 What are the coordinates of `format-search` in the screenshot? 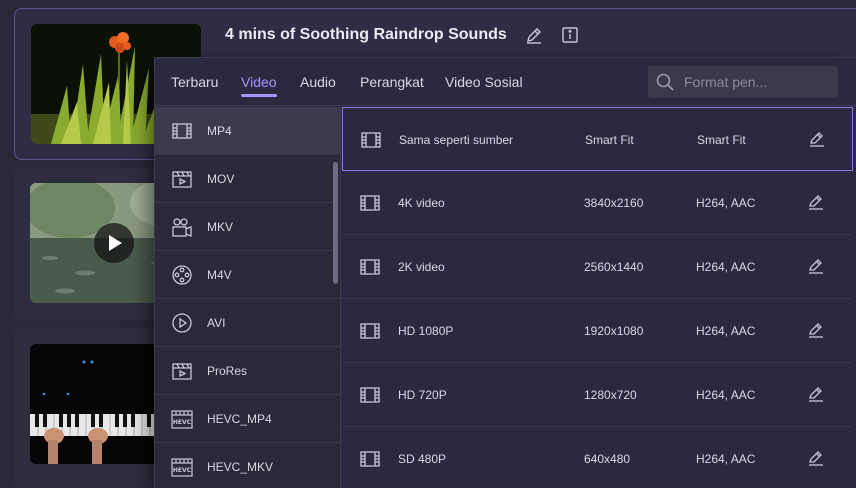 It's located at (743, 82).